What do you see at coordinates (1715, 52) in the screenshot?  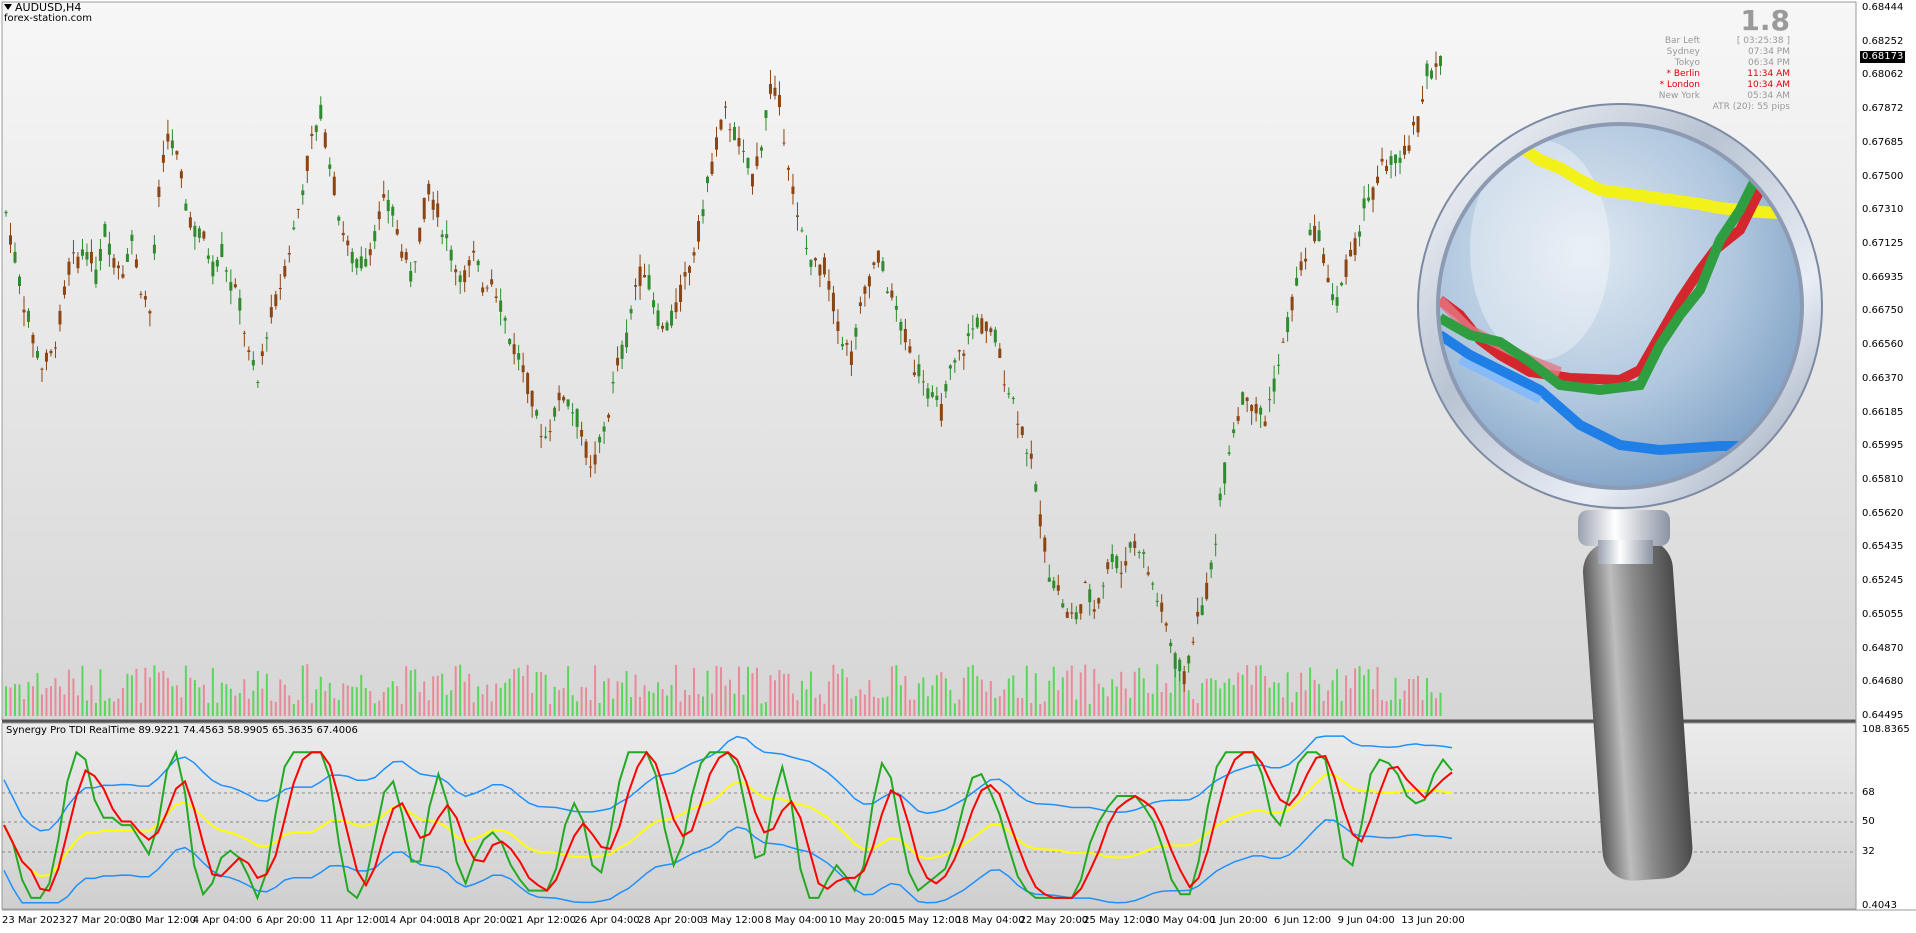 I see `session-row: Sydney 07:34 PM` at bounding box center [1715, 52].